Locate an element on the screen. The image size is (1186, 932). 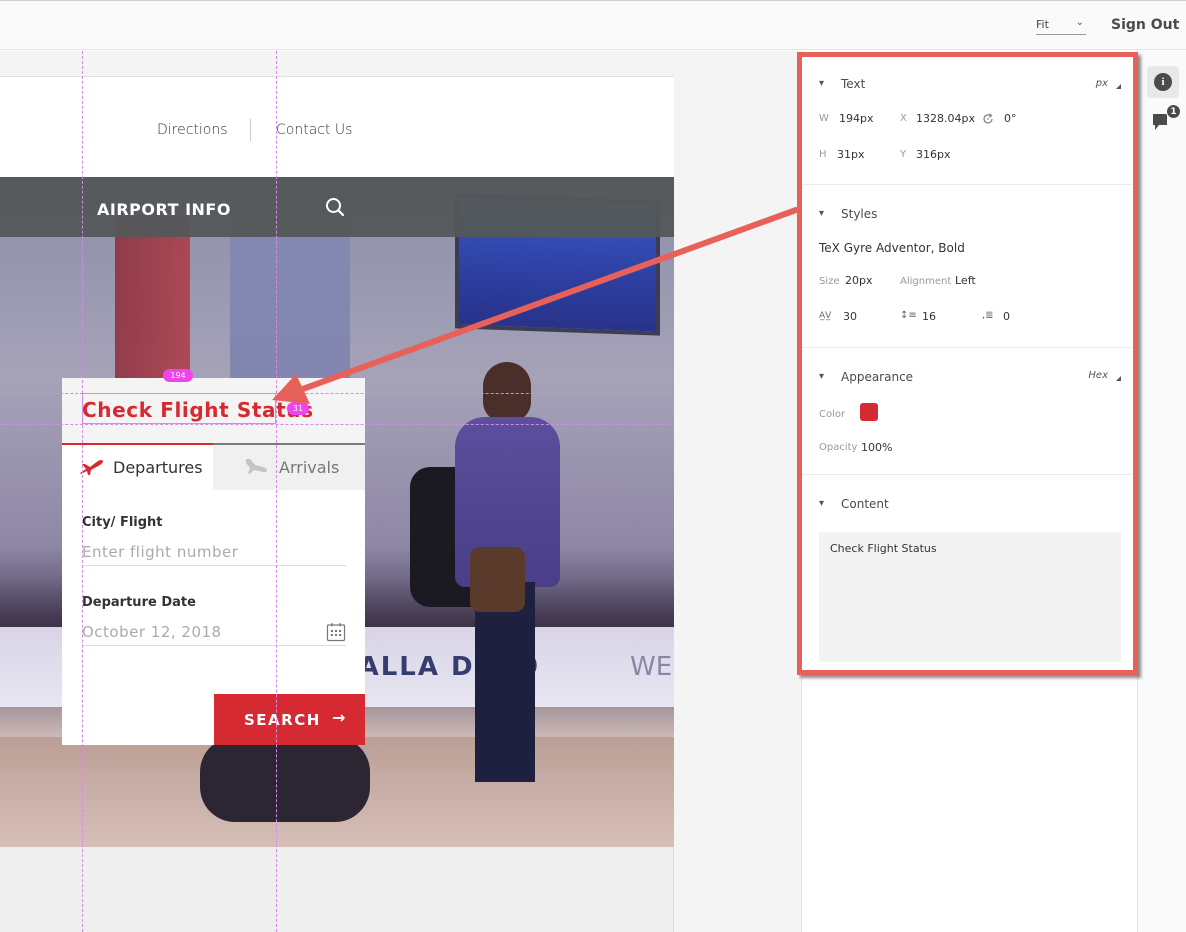
sign-out-link: Sign Out is located at coordinates (1145, 25).